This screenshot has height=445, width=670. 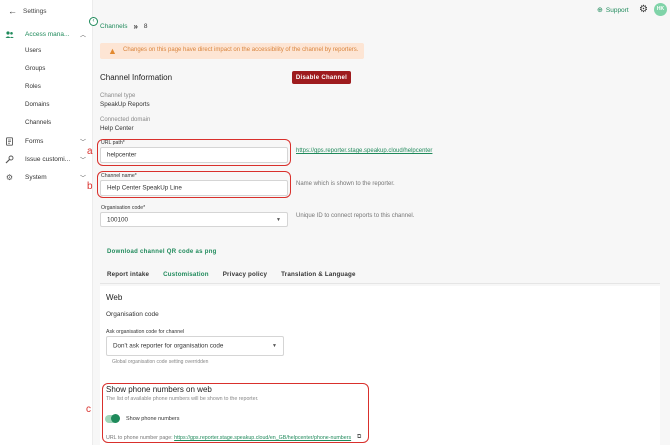 I want to click on top-bar: ⊕ Support ⚙ HK, so click(x=381, y=10).